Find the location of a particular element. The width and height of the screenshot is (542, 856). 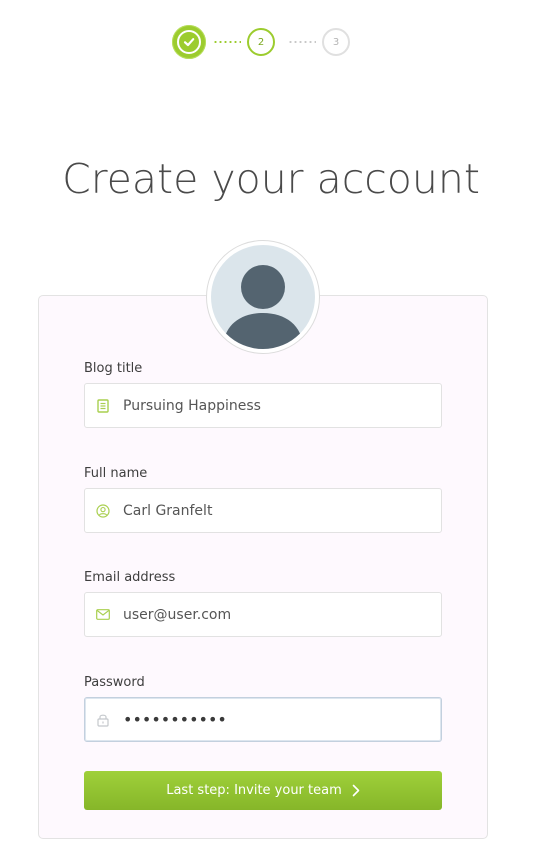

blog-title-input is located at coordinates (282, 405).